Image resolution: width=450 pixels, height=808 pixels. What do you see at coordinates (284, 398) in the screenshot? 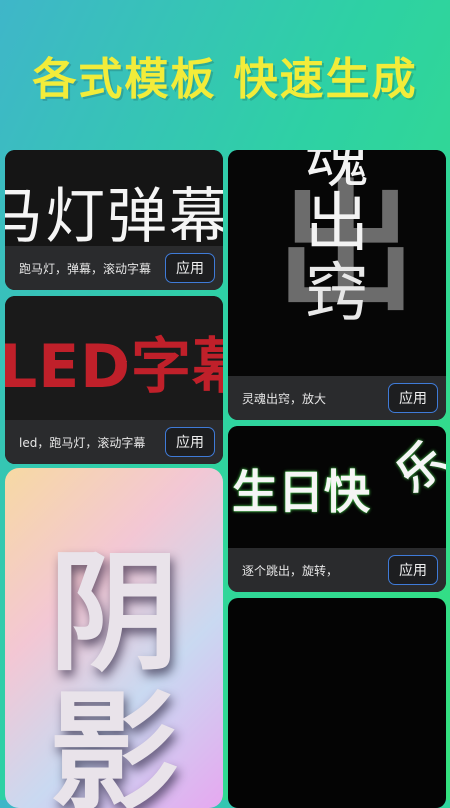
I see `template-description: 灵魂出窍，放大` at bounding box center [284, 398].